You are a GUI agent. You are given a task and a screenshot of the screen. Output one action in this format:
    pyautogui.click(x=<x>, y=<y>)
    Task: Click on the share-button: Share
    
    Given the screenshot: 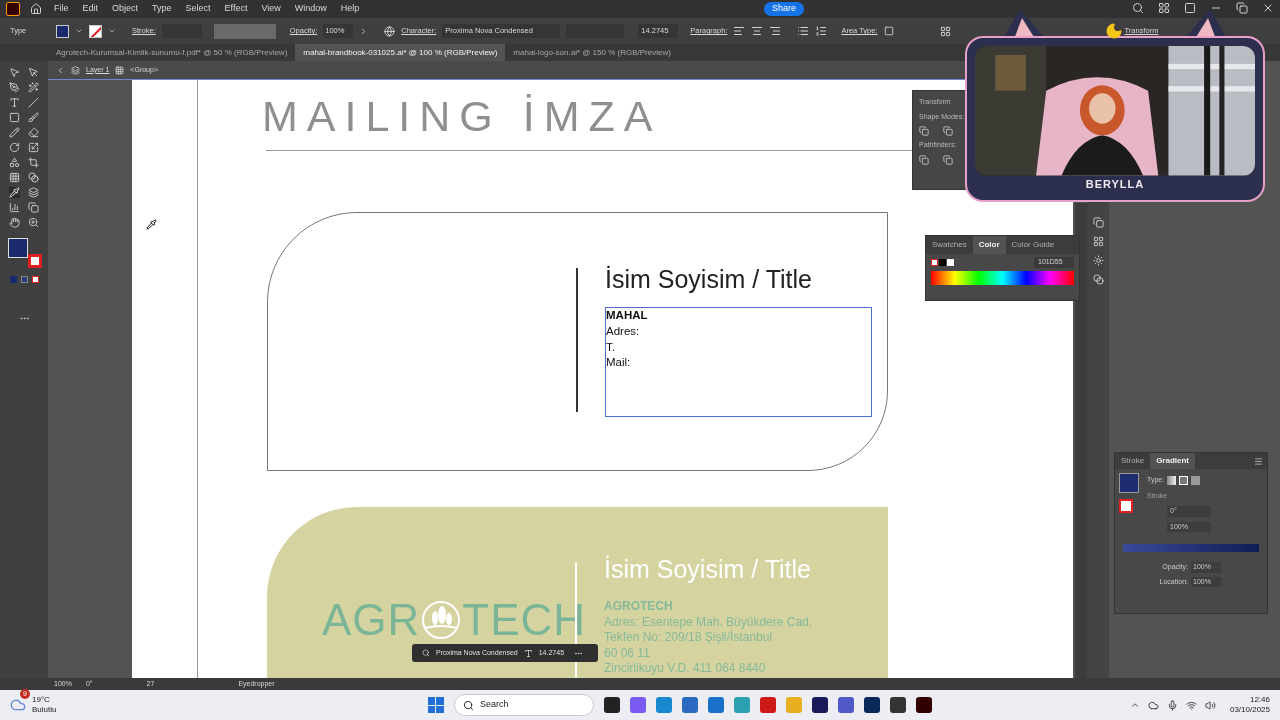 What is the action you would take?
    pyautogui.click(x=783, y=9)
    